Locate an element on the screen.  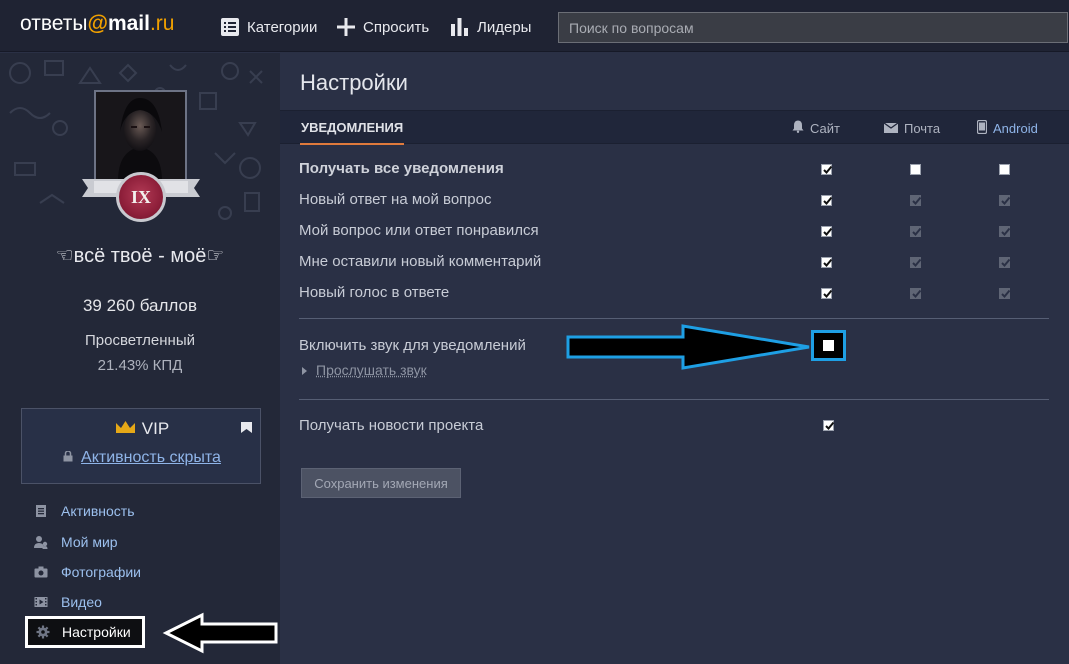
phone-icon is located at coordinates (982, 128).